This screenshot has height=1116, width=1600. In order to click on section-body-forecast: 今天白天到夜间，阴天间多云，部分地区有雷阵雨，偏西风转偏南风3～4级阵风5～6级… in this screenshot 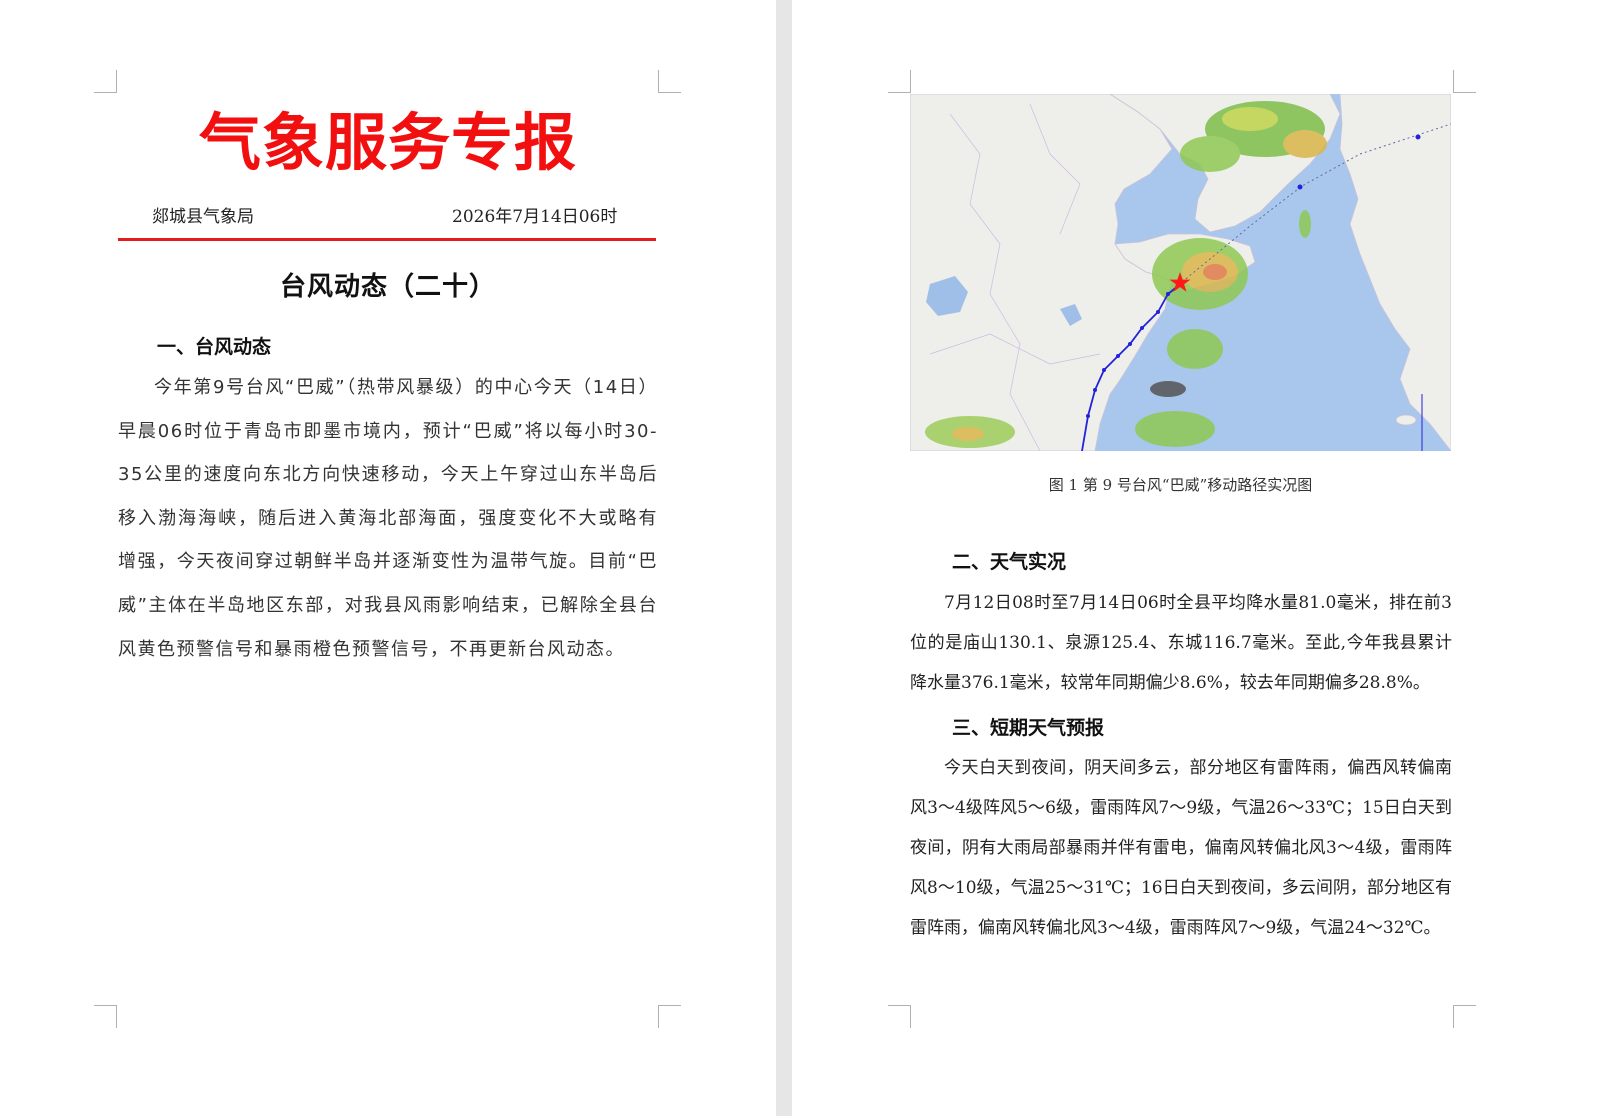, I will do `click(1181, 848)`.